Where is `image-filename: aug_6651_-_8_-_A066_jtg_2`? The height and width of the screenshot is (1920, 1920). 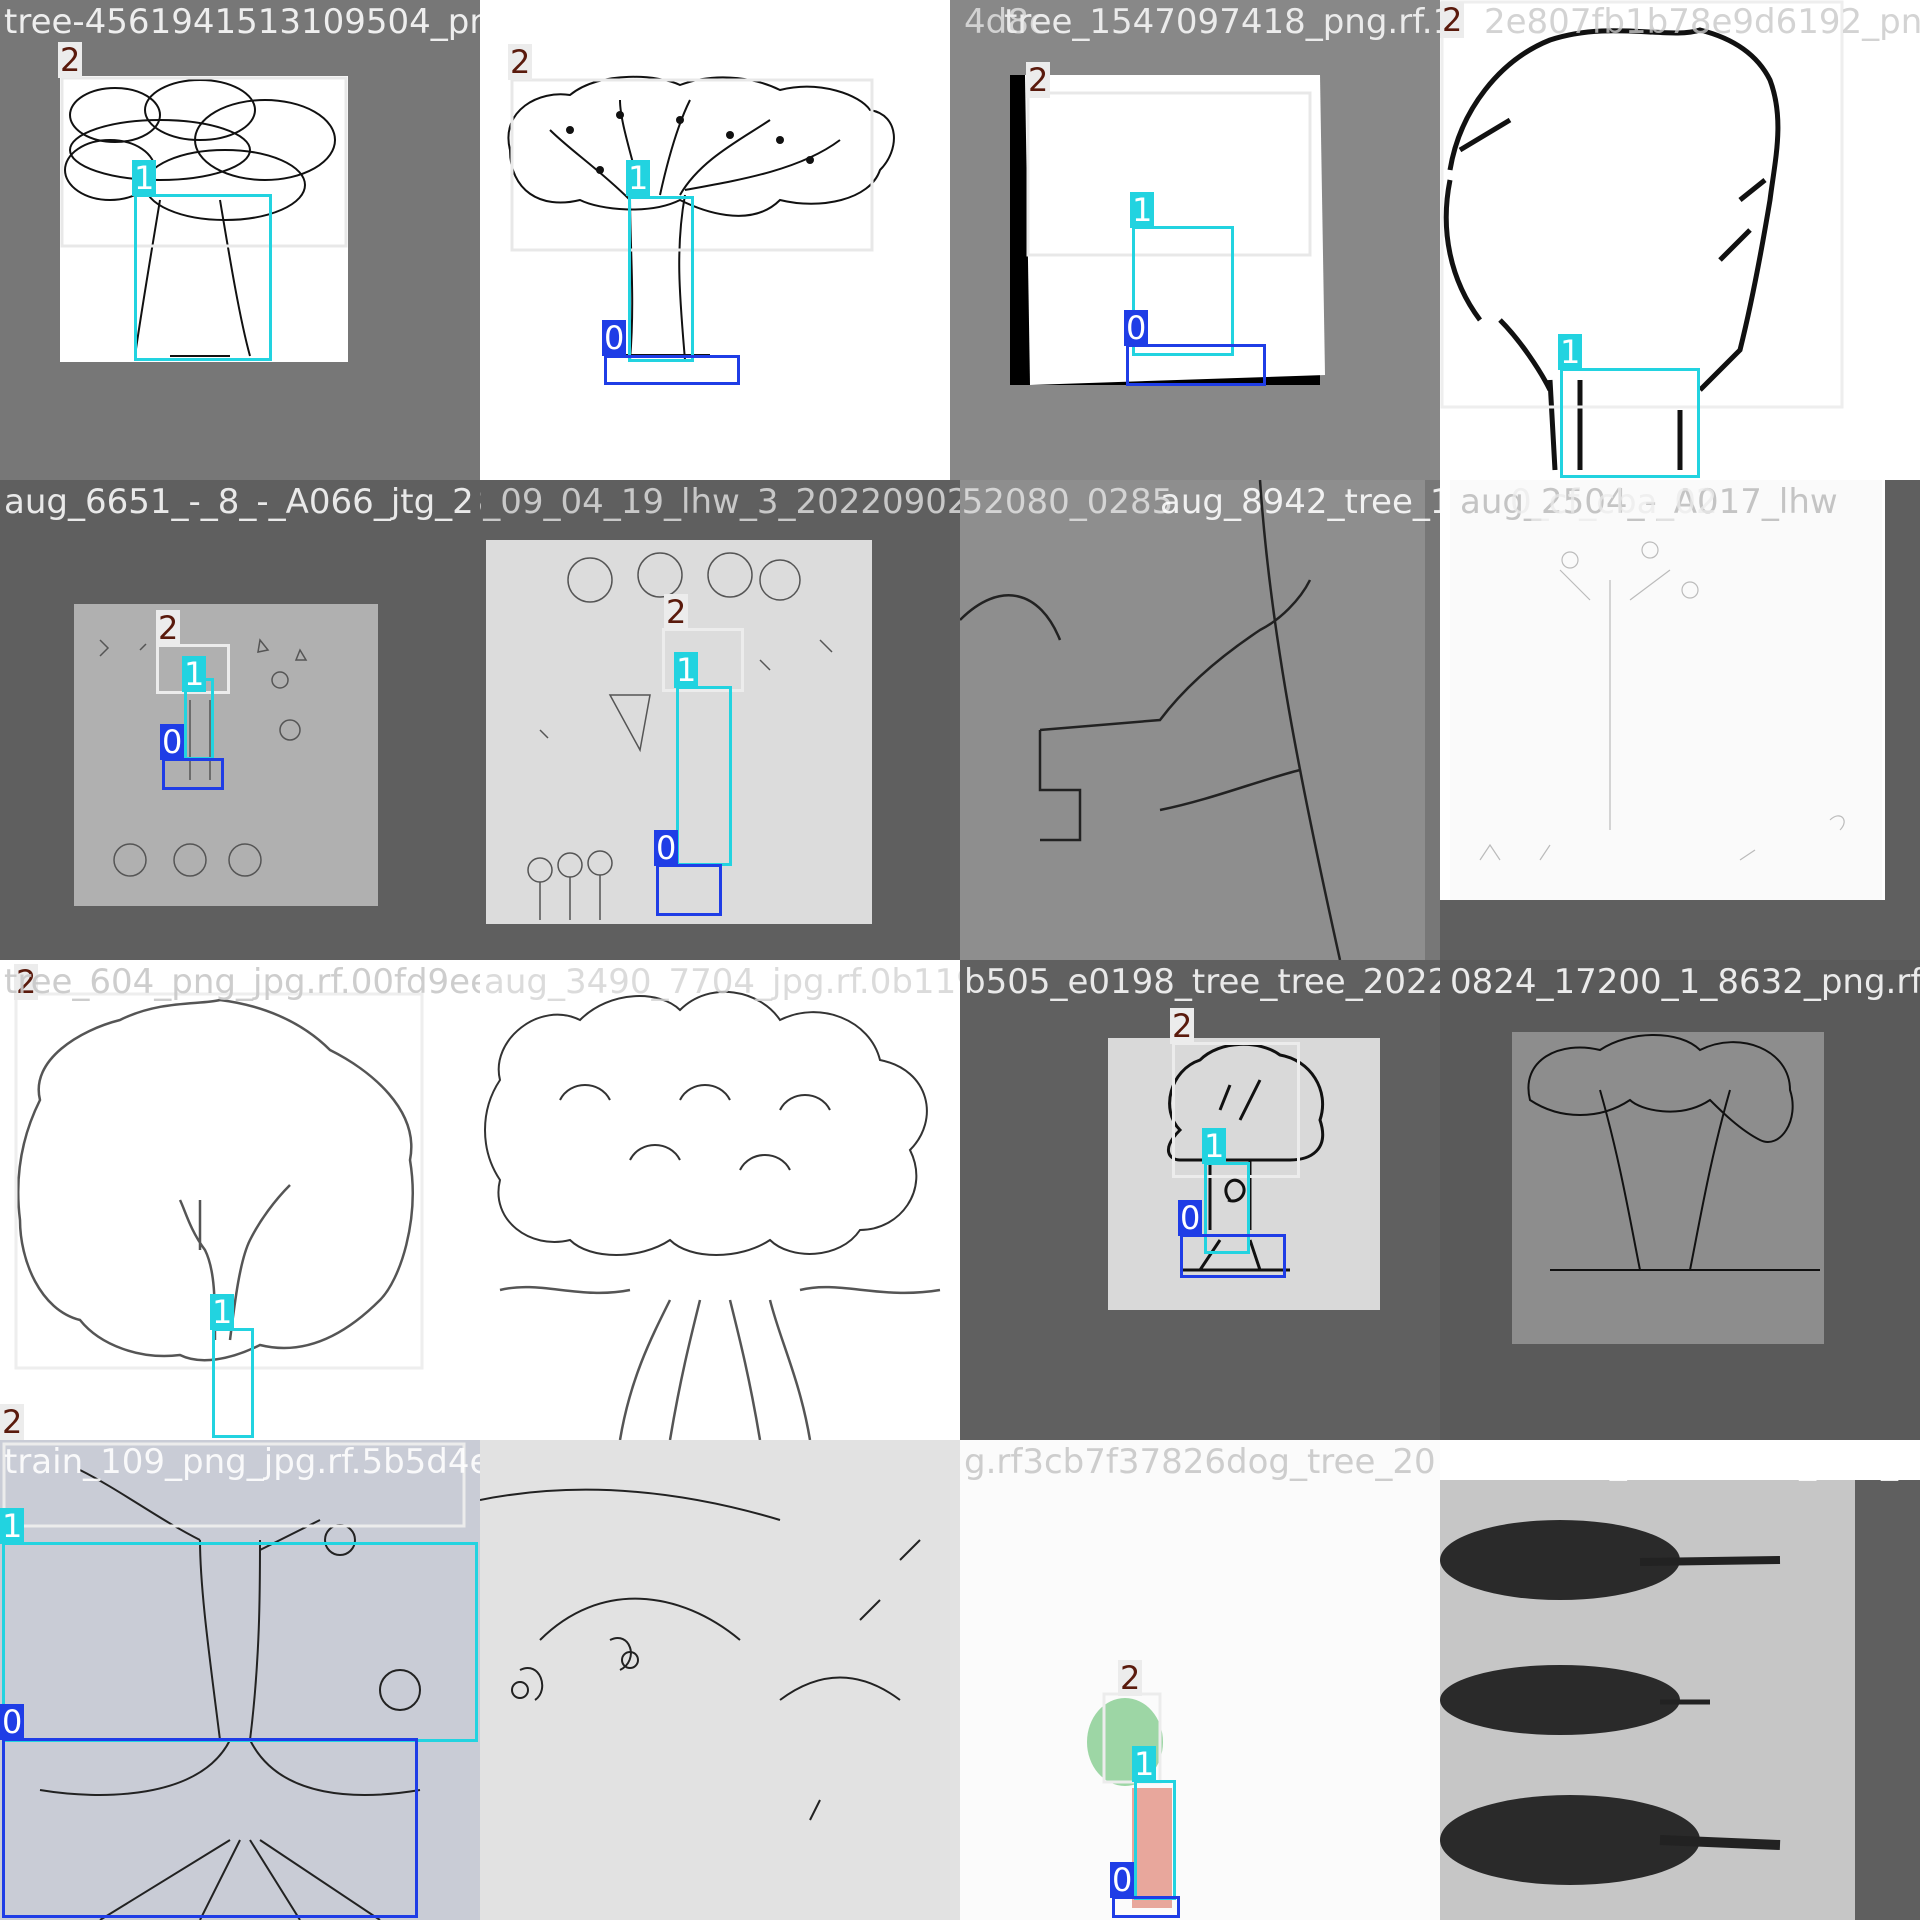
image-filename: aug_6651_-_8_-_A066_jtg_2 is located at coordinates (239, 502).